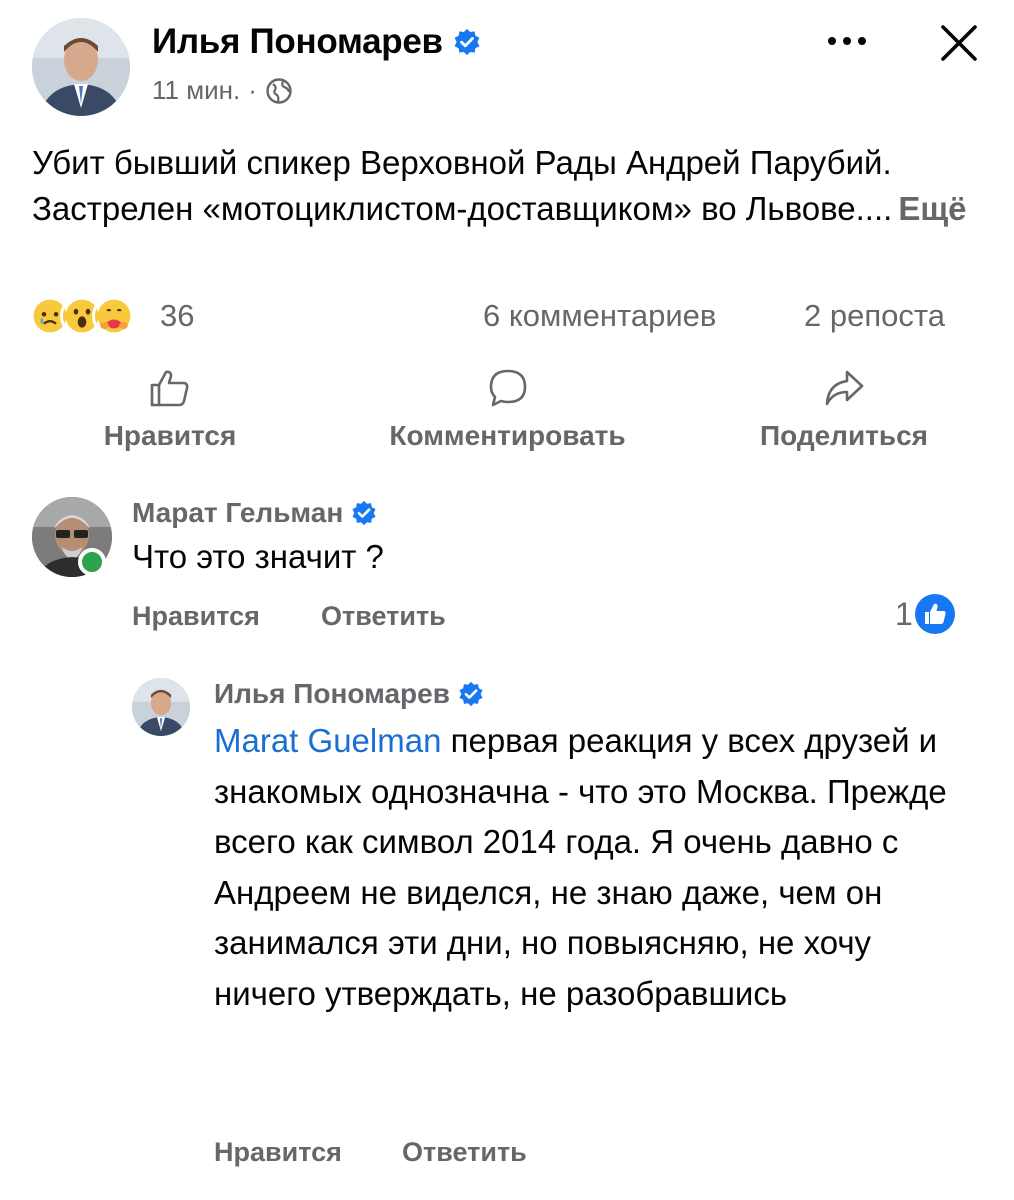  I want to click on comment-text: Что это значит ?, so click(258, 556).